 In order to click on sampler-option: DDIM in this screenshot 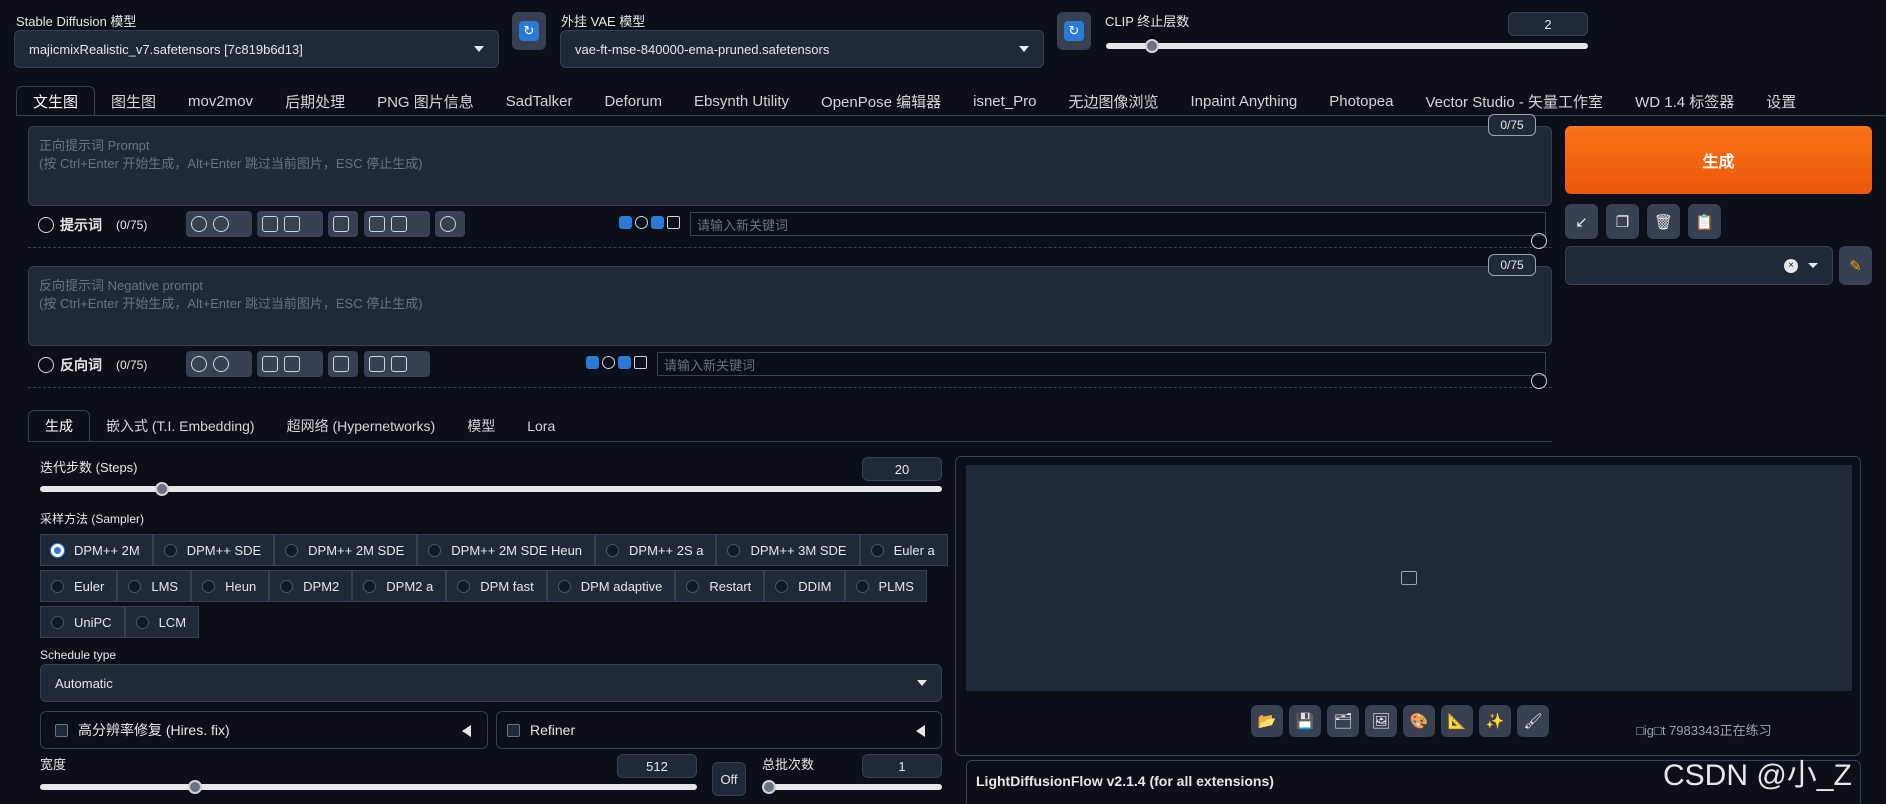, I will do `click(804, 586)`.